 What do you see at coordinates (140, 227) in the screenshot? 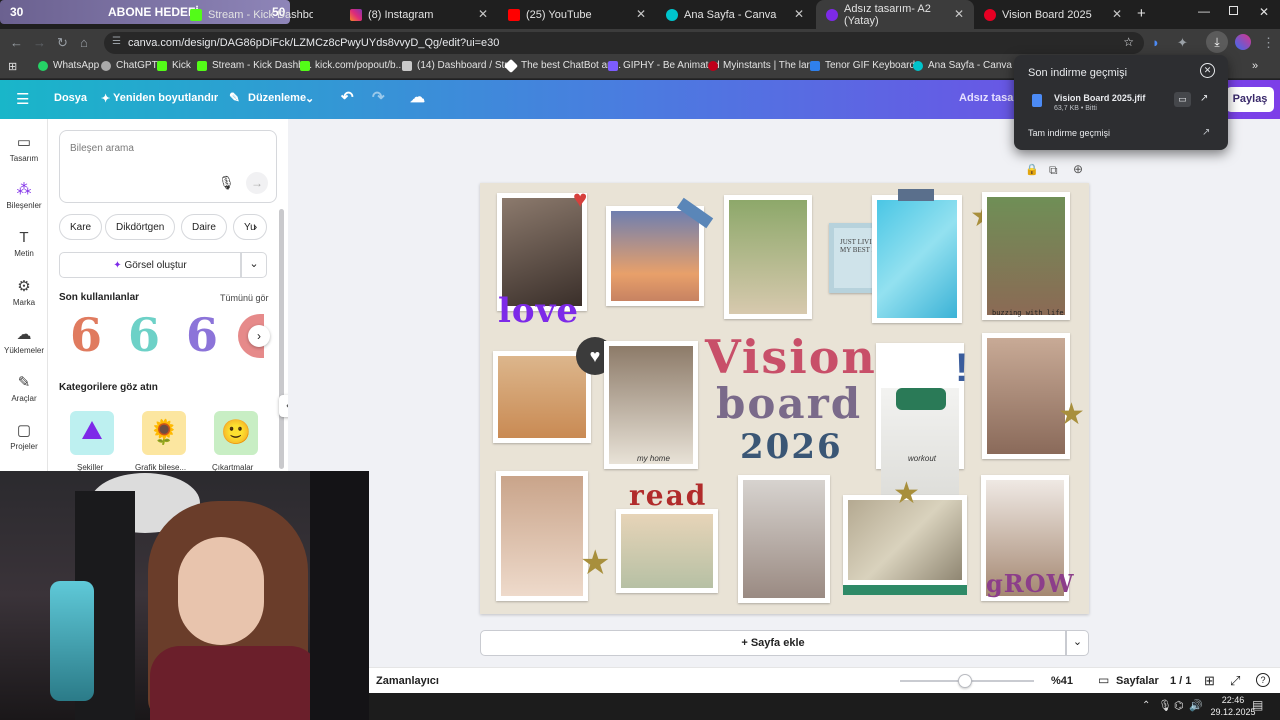
I see `chip-rectangle: Dikdörtgen` at bounding box center [140, 227].